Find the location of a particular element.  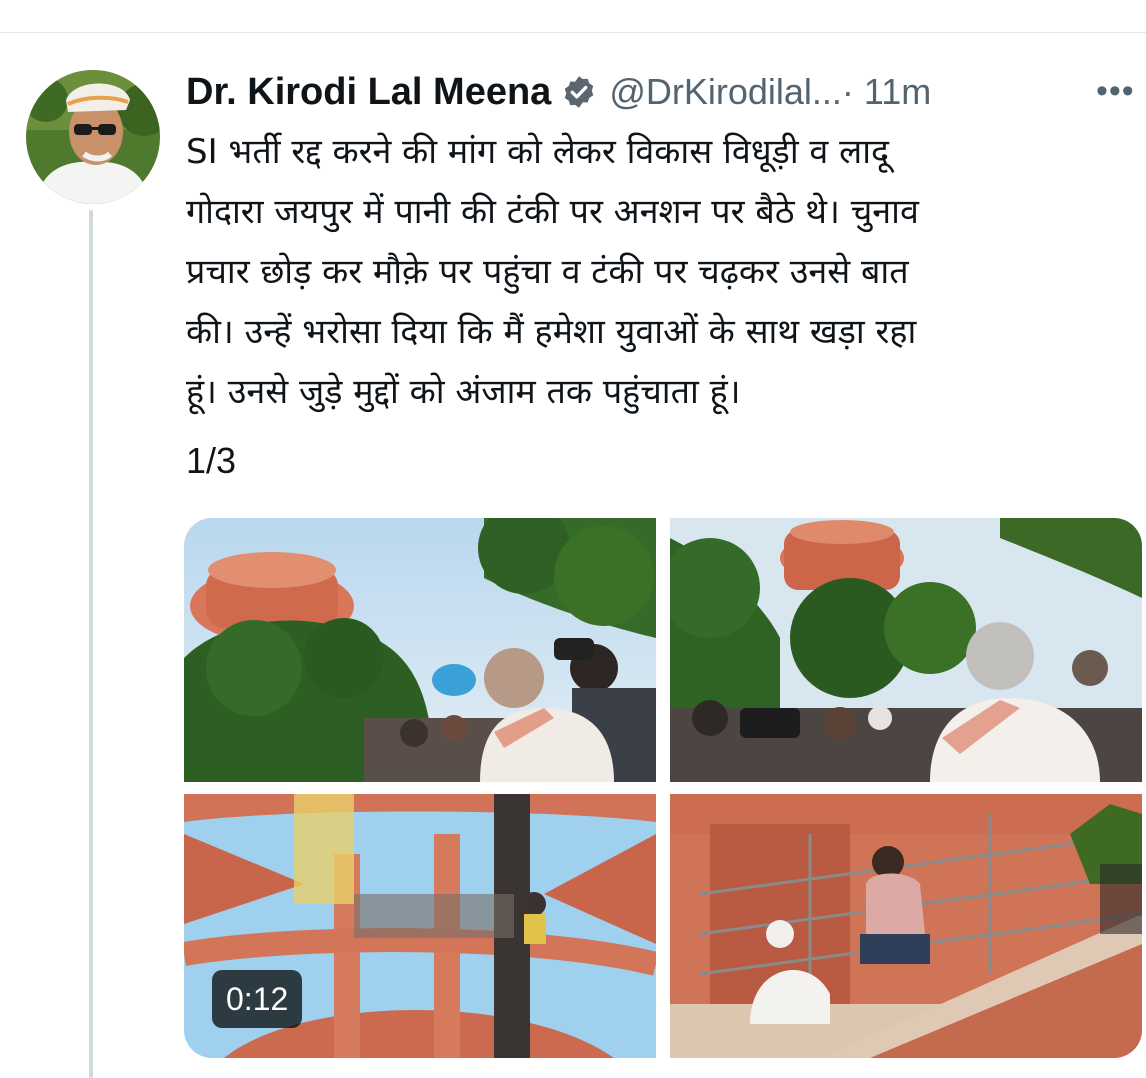

video-duration-badge: 0:12 is located at coordinates (257, 999).